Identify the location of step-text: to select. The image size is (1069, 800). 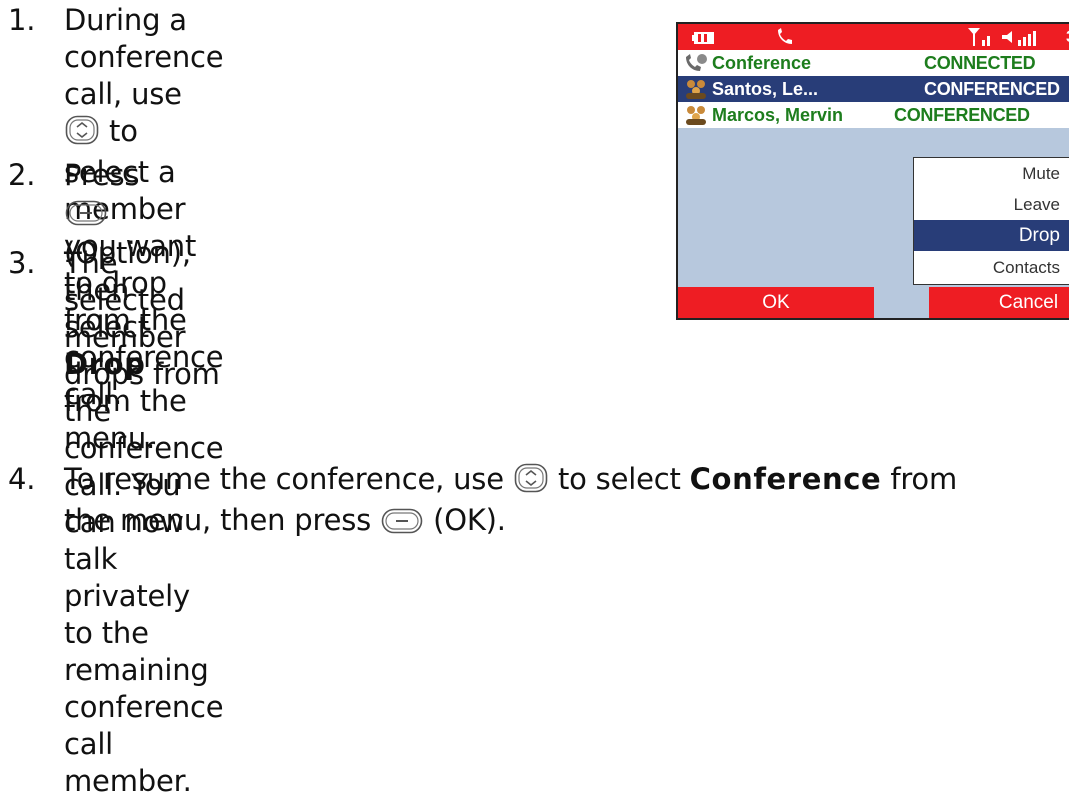
(619, 479).